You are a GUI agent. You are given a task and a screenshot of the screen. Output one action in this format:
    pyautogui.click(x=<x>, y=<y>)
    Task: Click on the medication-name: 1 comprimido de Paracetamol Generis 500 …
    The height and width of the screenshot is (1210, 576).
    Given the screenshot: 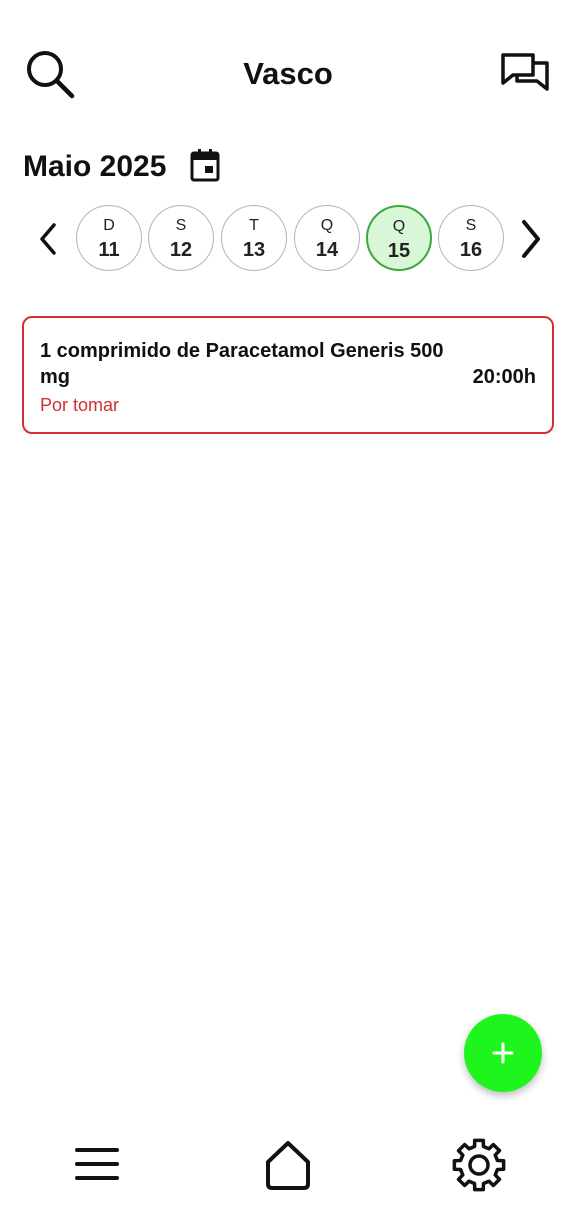 What is the action you would take?
    pyautogui.click(x=242, y=364)
    